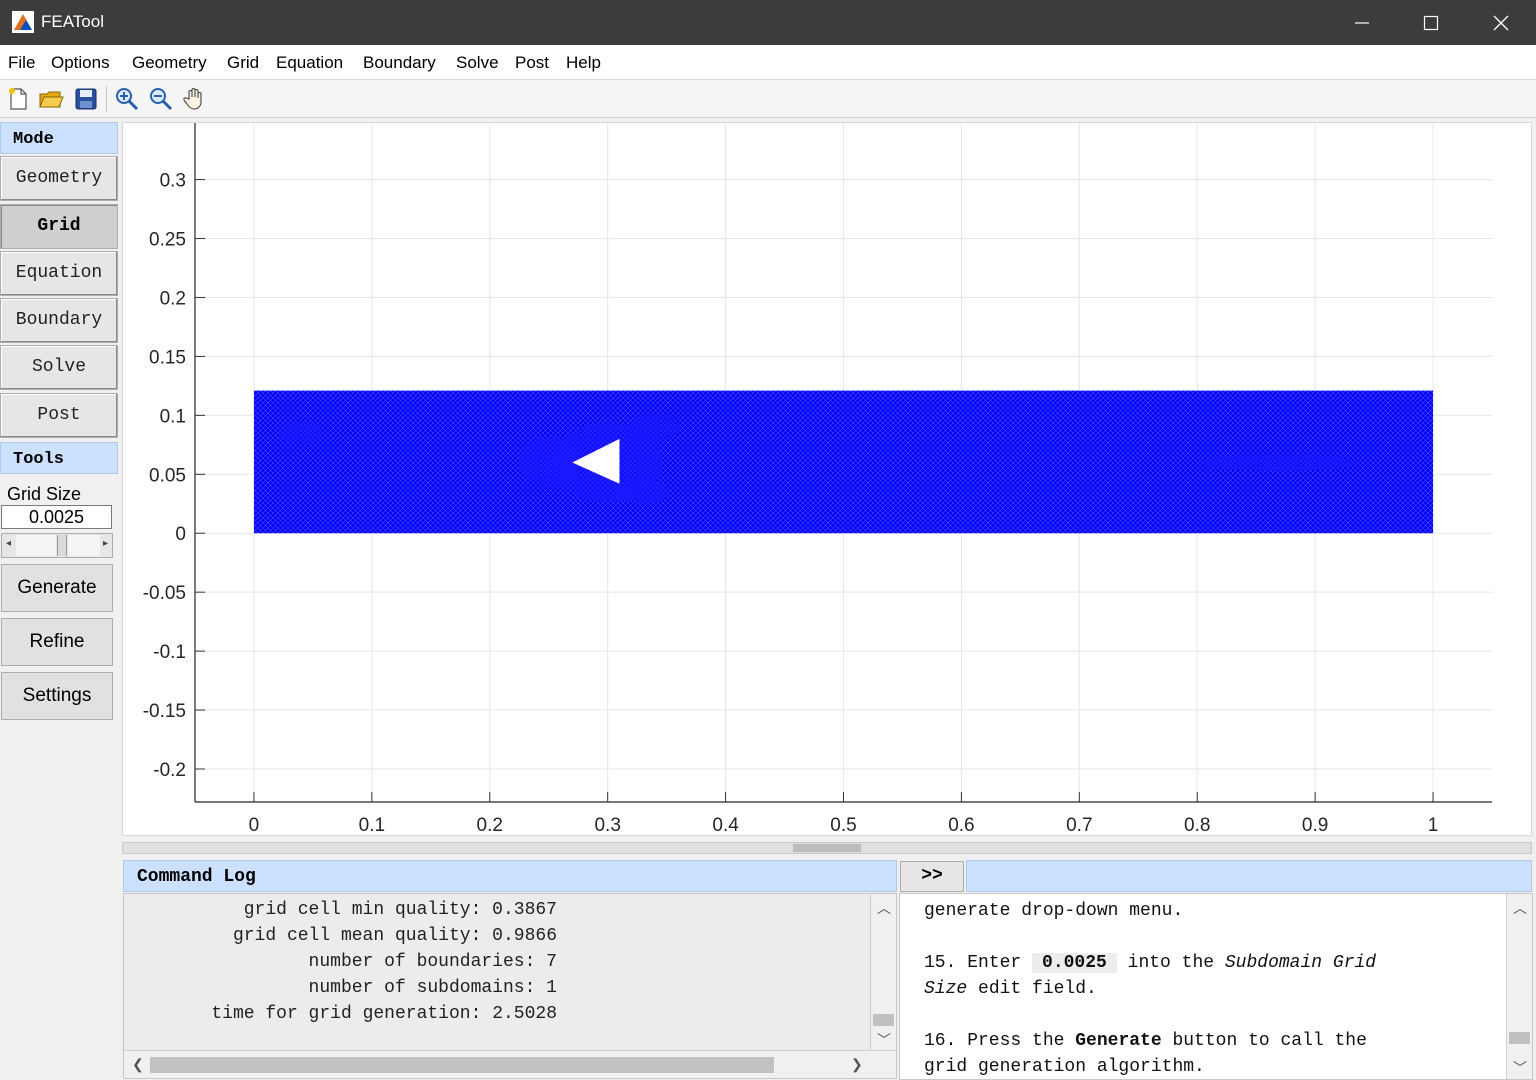  I want to click on minimize-button, so click(1362, 22).